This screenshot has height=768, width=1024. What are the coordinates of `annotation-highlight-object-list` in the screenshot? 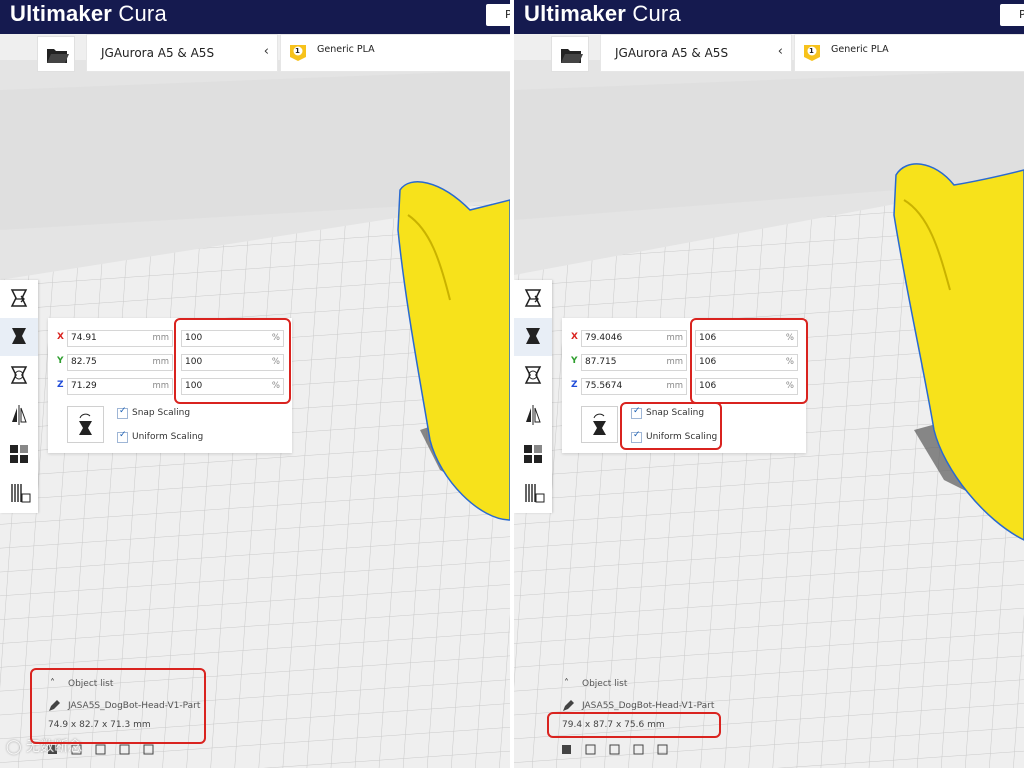 It's located at (118, 706).